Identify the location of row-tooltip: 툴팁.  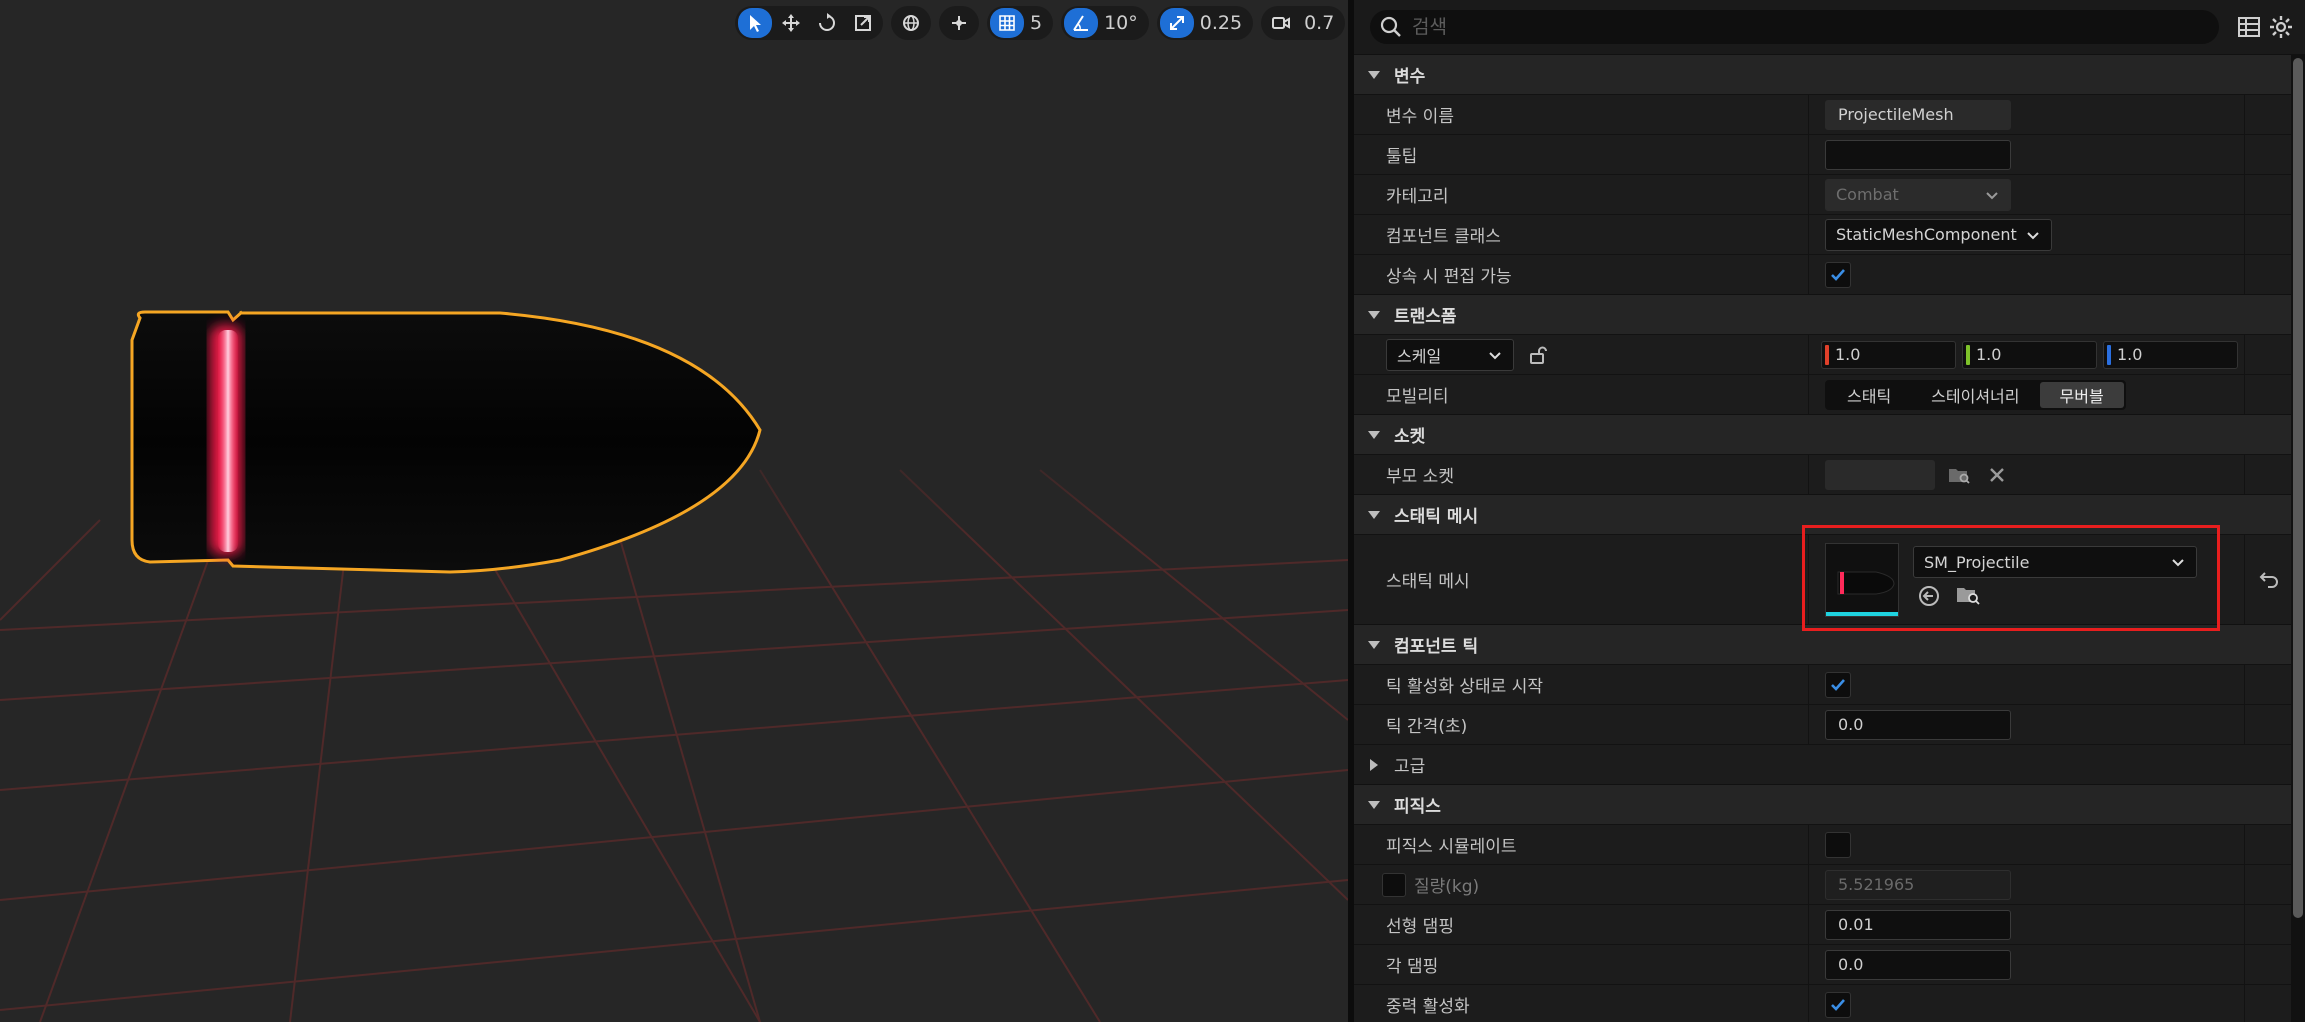
(1829, 154).